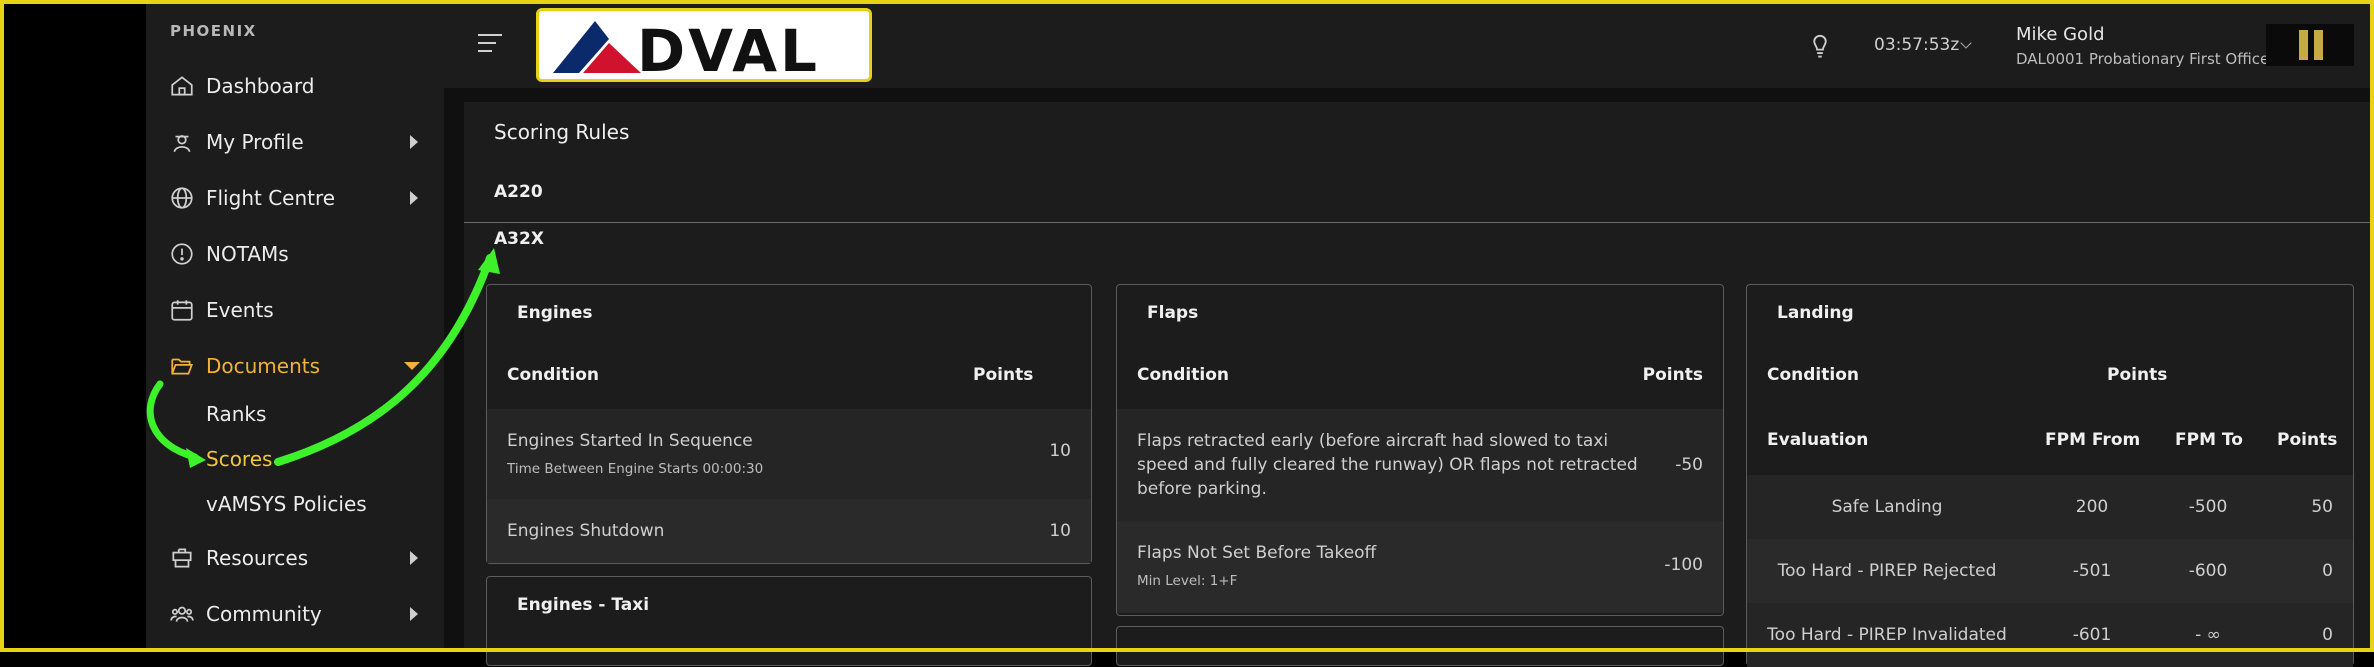 The height and width of the screenshot is (667, 2374). What do you see at coordinates (1417, 222) in the screenshot?
I see `divider` at bounding box center [1417, 222].